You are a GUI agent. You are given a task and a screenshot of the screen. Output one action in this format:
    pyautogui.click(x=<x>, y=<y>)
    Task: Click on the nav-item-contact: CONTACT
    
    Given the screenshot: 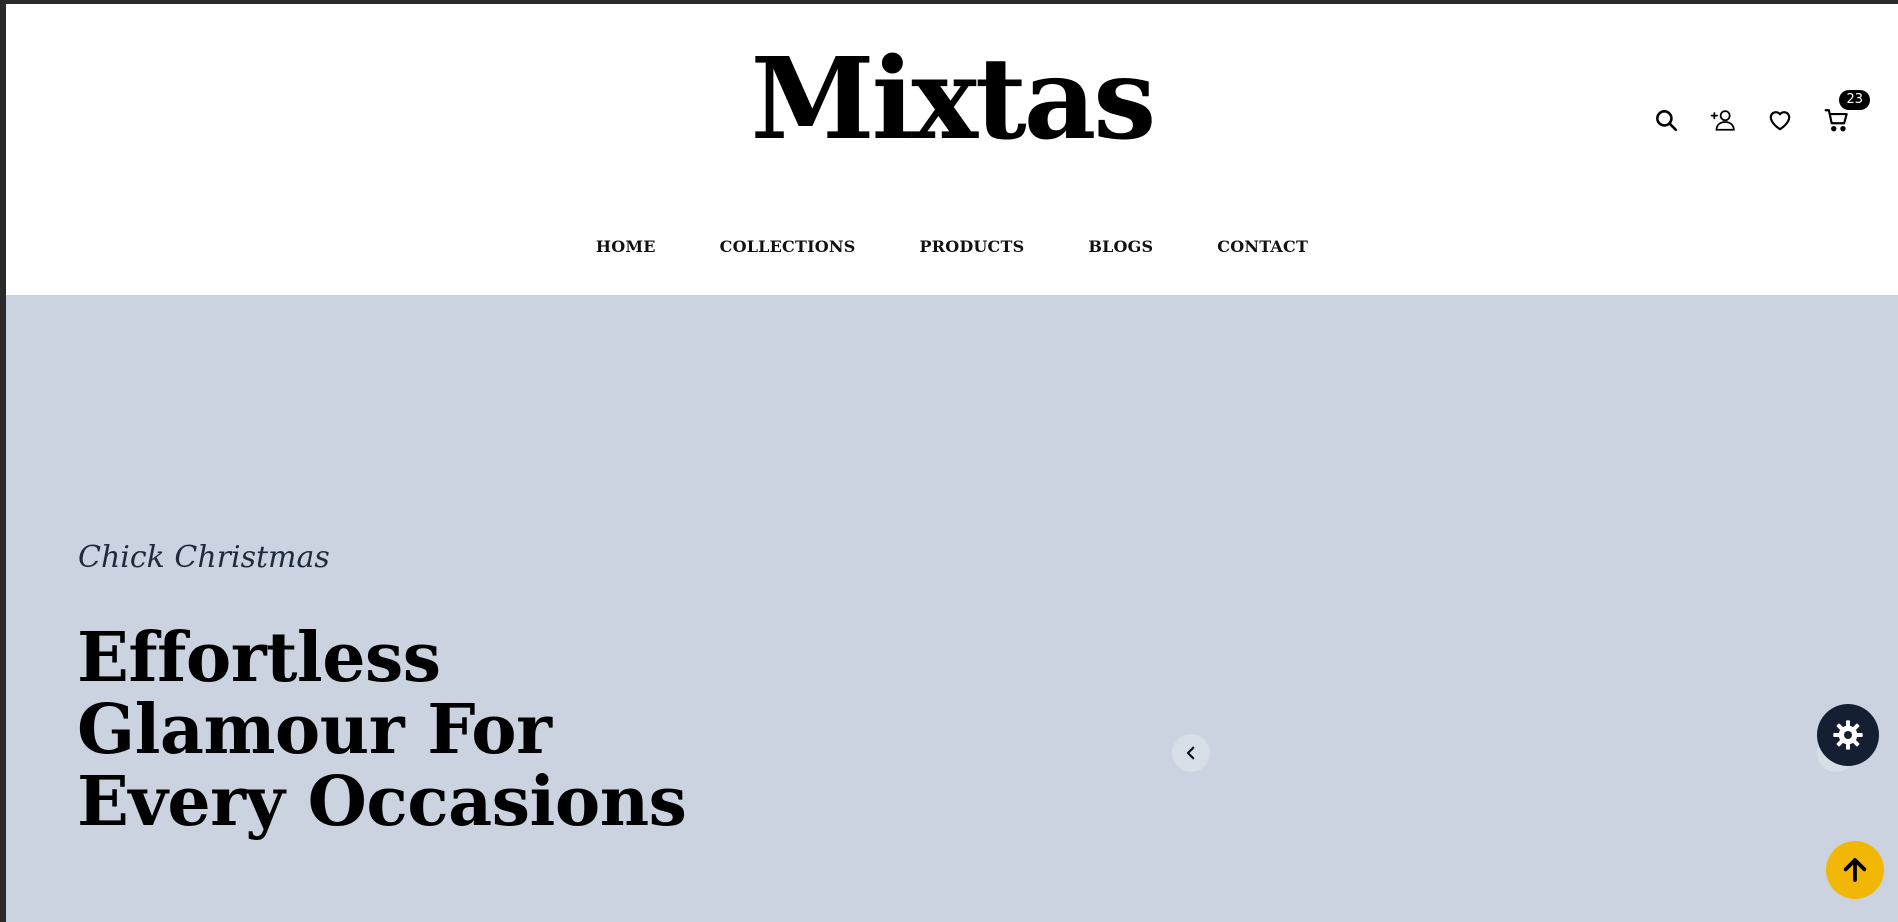 What is the action you would take?
    pyautogui.click(x=1262, y=246)
    